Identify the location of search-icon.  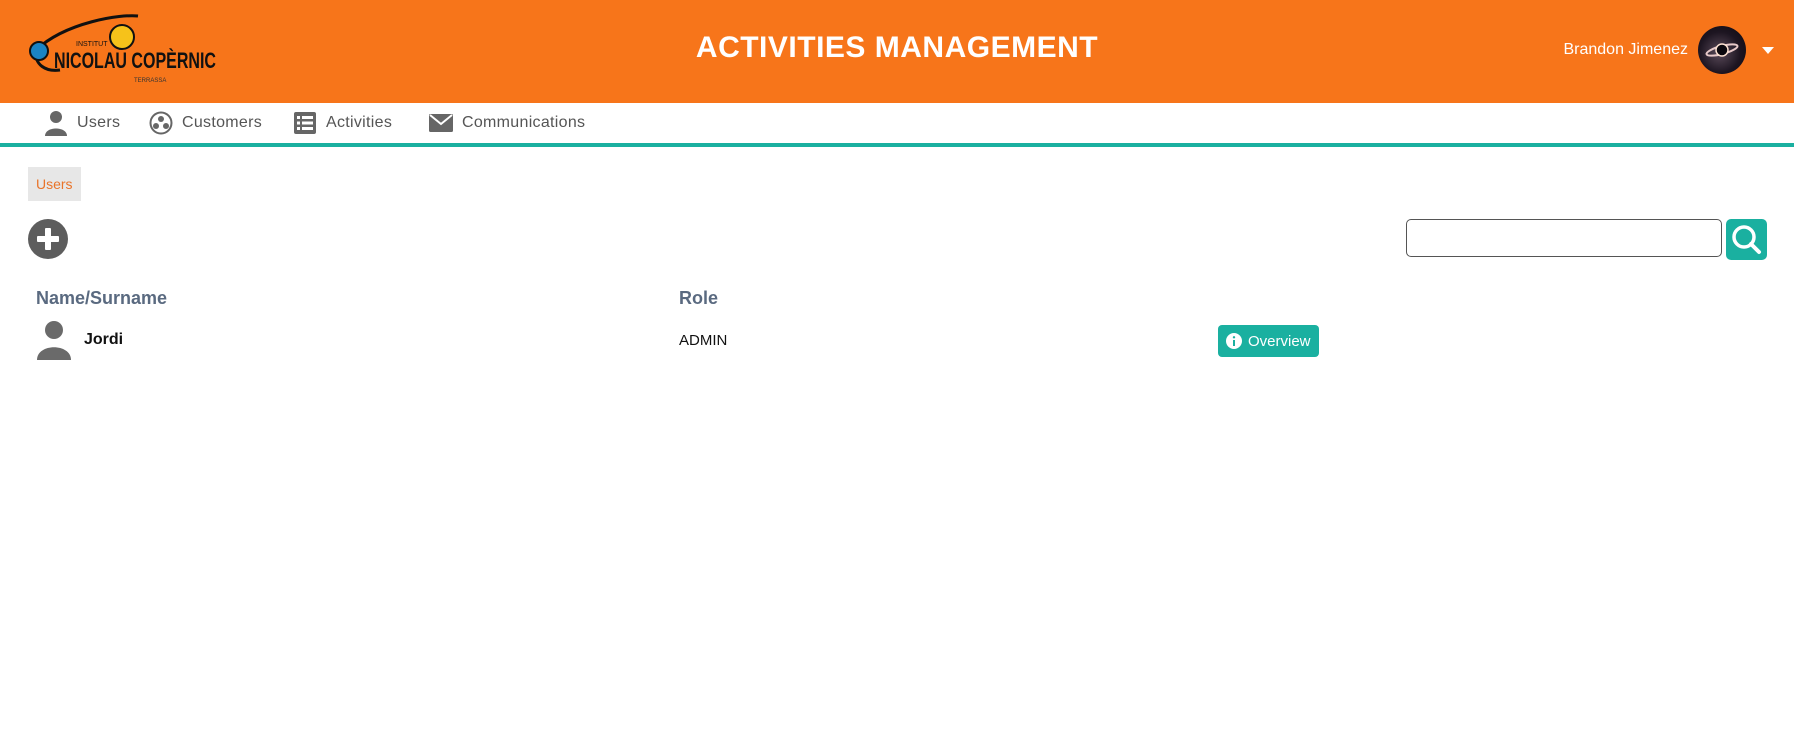
(1746, 239).